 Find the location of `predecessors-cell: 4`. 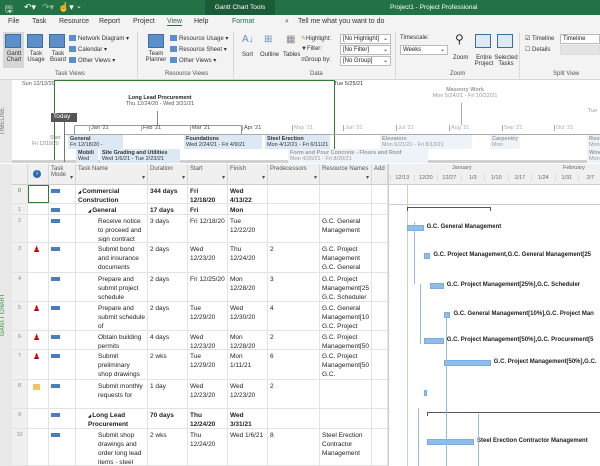

predecessors-cell: 4 is located at coordinates (294, 316).